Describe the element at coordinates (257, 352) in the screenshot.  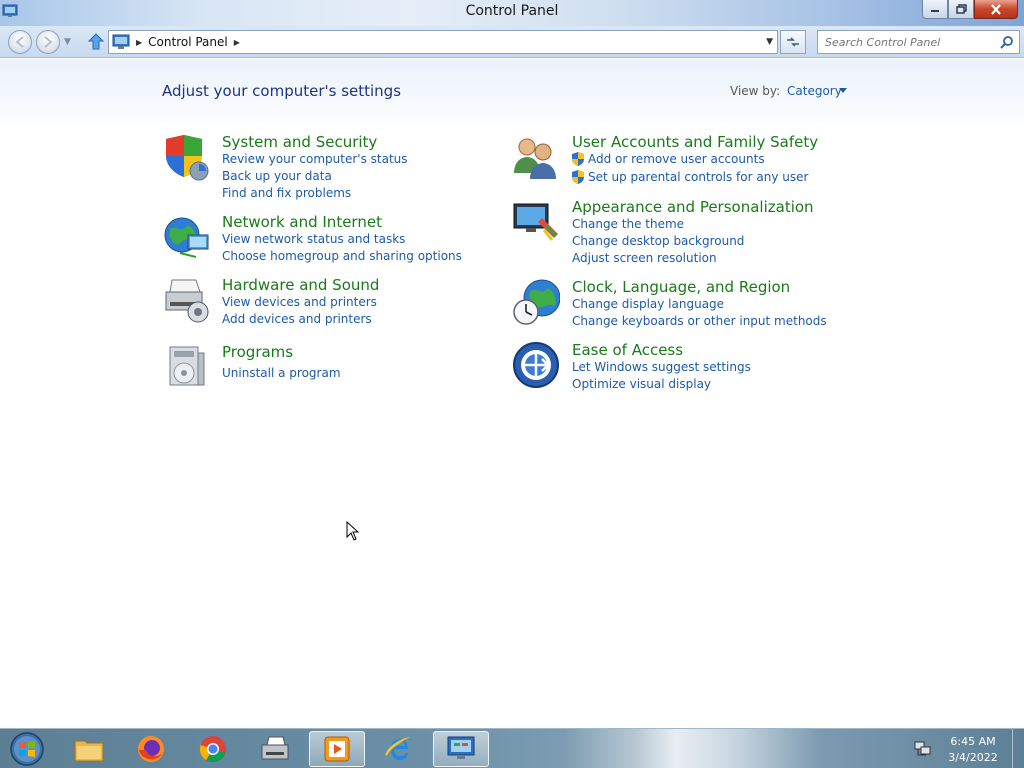
I see `category-title: Programs` at that location.